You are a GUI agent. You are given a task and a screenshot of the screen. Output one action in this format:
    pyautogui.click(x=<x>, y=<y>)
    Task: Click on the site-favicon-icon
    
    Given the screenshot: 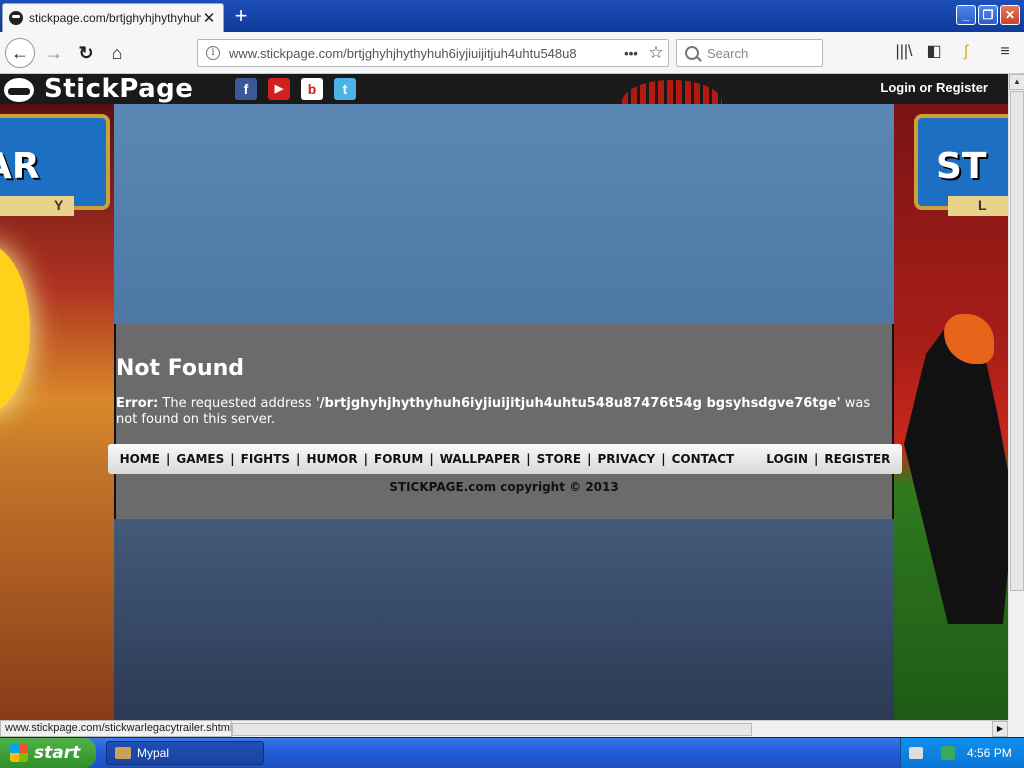 What is the action you would take?
    pyautogui.click(x=16, y=18)
    